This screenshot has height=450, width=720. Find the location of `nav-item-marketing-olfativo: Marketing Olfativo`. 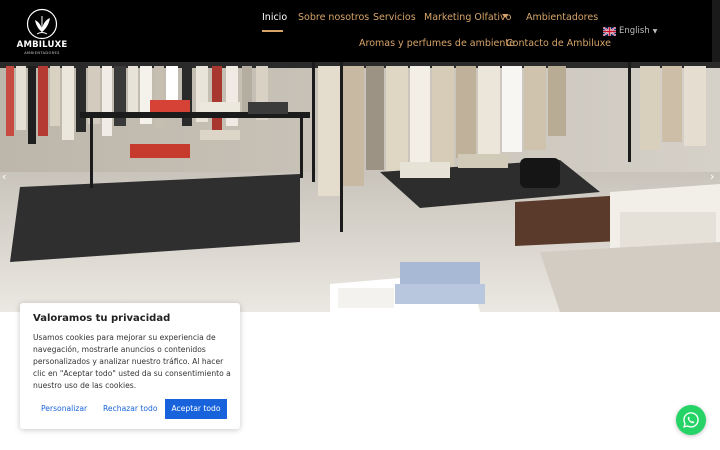

nav-item-marketing-olfativo: Marketing Olfativo is located at coordinates (467, 17).